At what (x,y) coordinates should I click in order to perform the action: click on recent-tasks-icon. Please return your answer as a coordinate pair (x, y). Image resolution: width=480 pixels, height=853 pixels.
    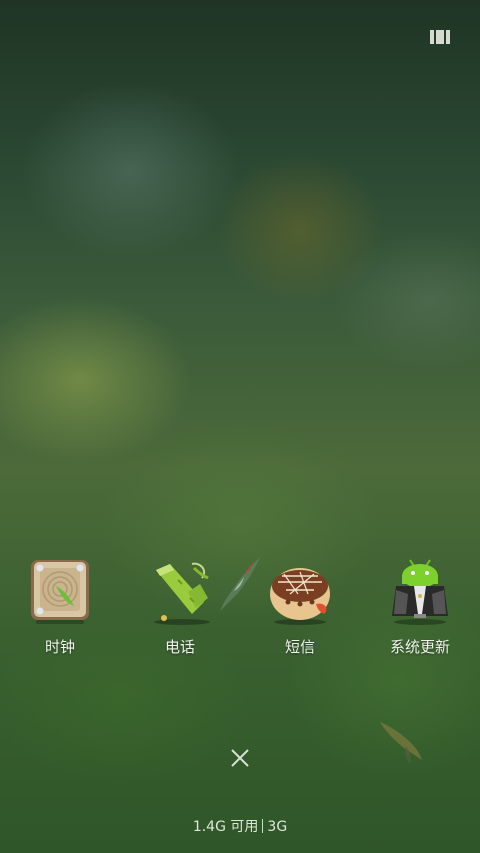
    Looking at the image, I should click on (441, 38).